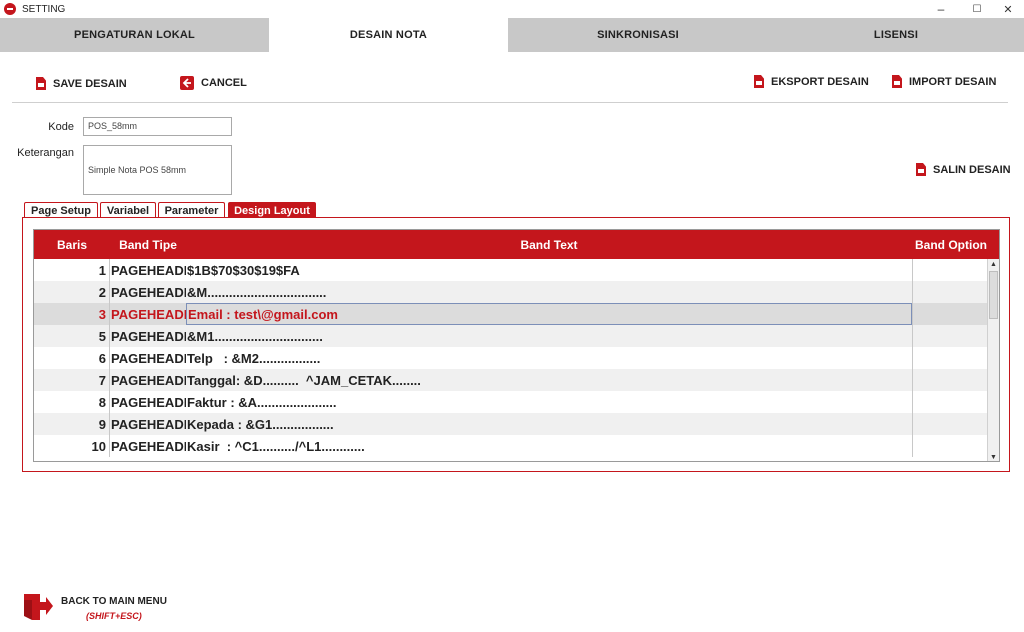  I want to click on save-desain-button: SAVE DESAIN, so click(81, 83).